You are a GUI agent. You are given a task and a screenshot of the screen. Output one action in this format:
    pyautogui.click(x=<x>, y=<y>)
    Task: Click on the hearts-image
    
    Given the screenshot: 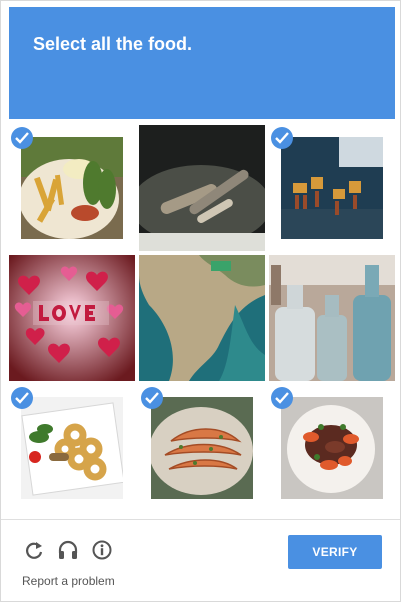 What is the action you would take?
    pyautogui.click(x=72, y=318)
    